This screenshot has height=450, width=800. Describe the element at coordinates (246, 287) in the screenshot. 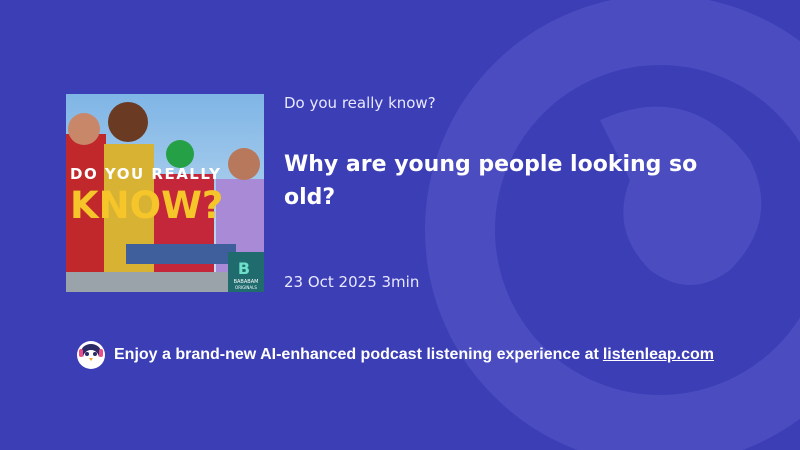

I see `brand-sub: ORIGINALS` at that location.